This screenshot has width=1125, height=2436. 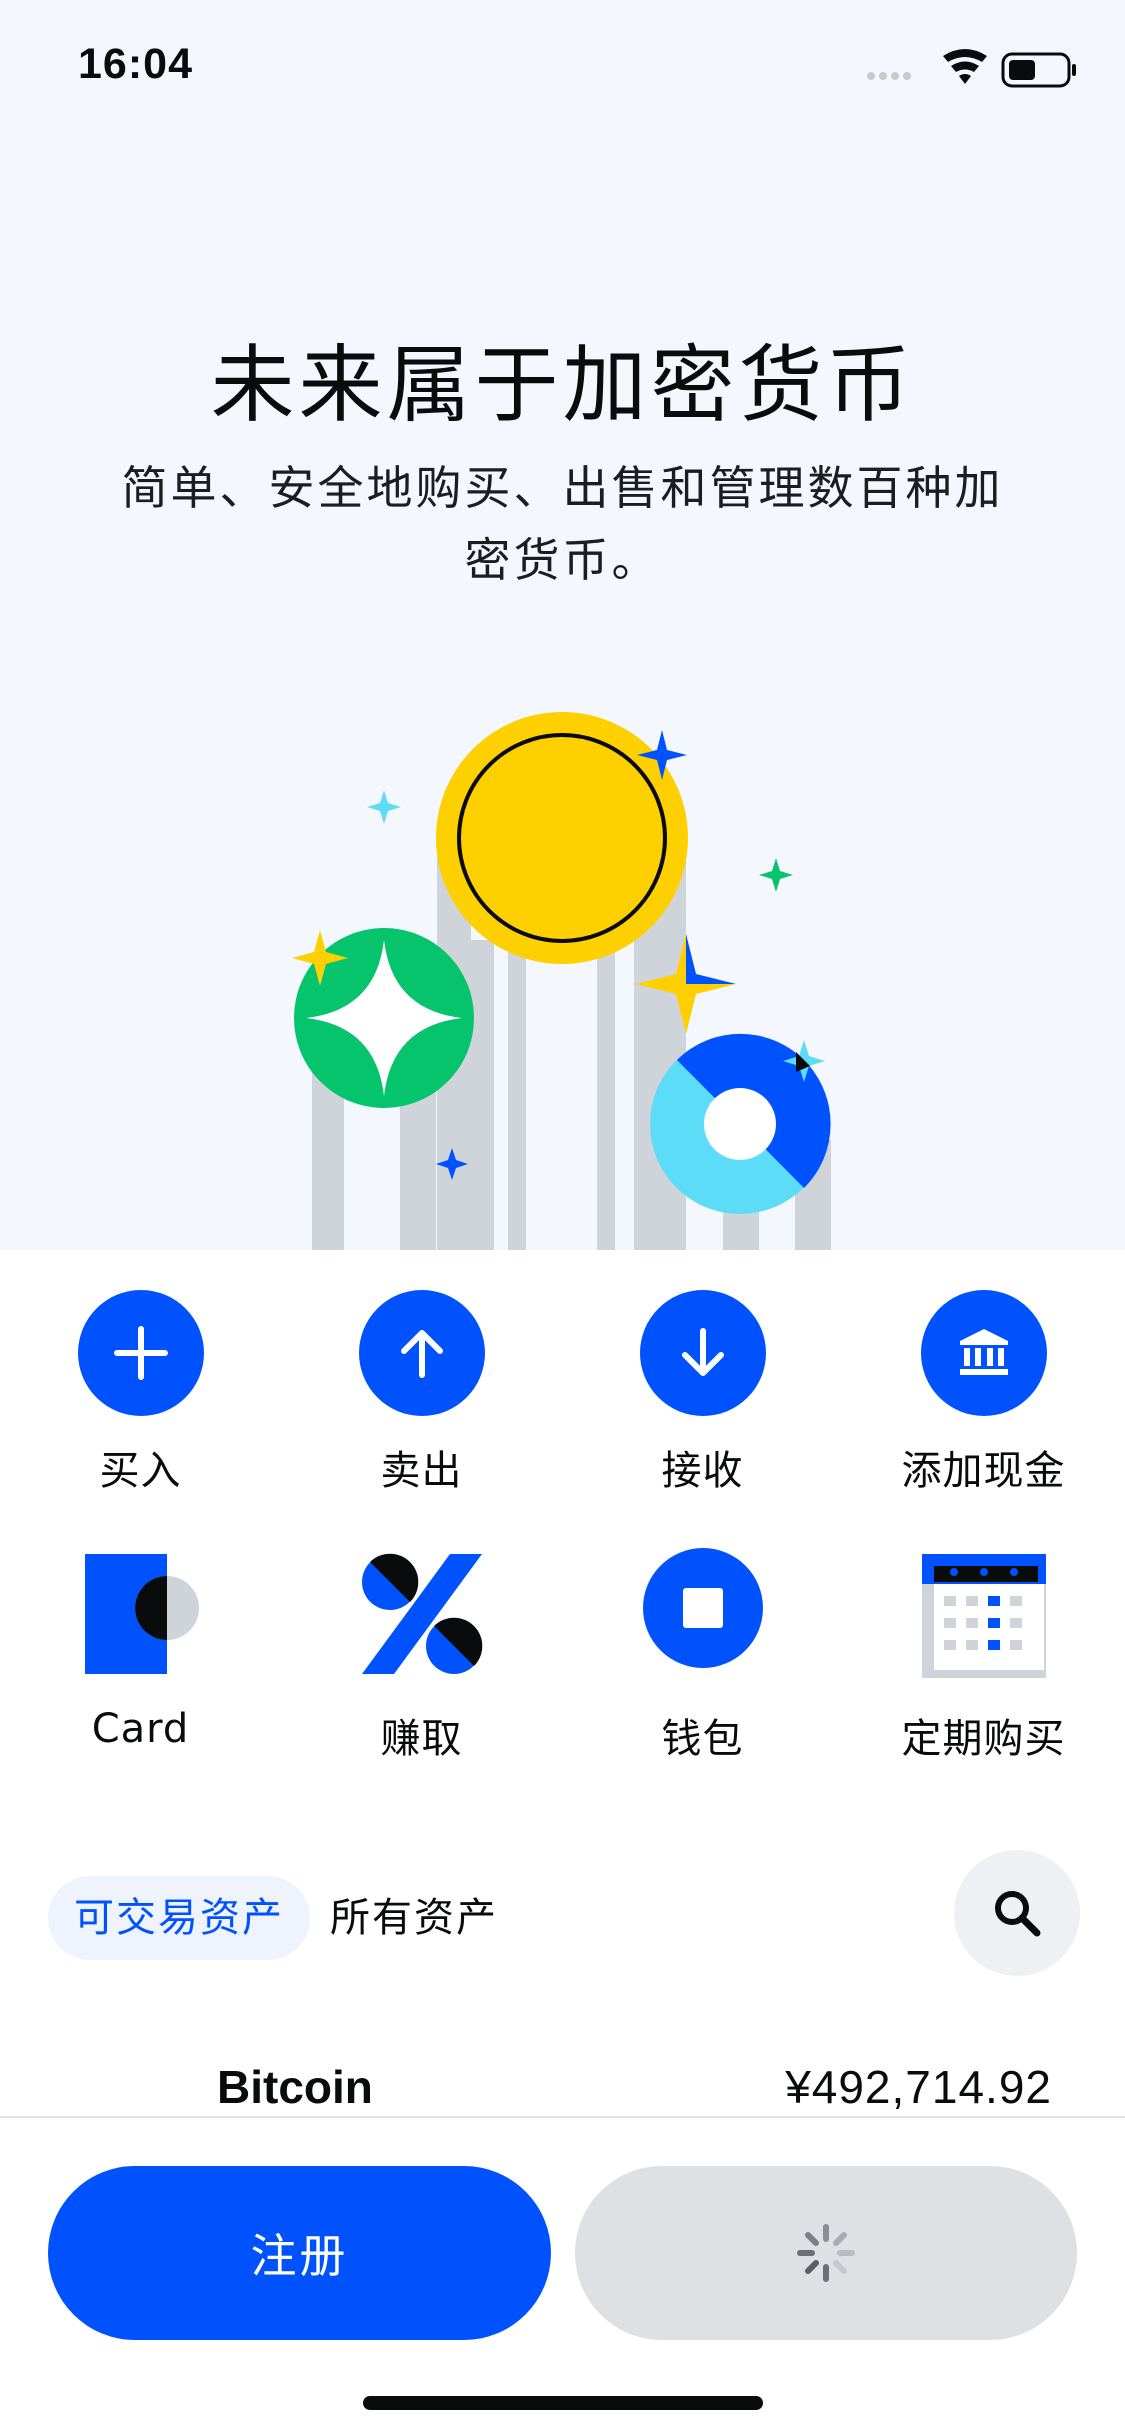 I want to click on action-add-cash: 添加现金, so click(x=983, y=1393).